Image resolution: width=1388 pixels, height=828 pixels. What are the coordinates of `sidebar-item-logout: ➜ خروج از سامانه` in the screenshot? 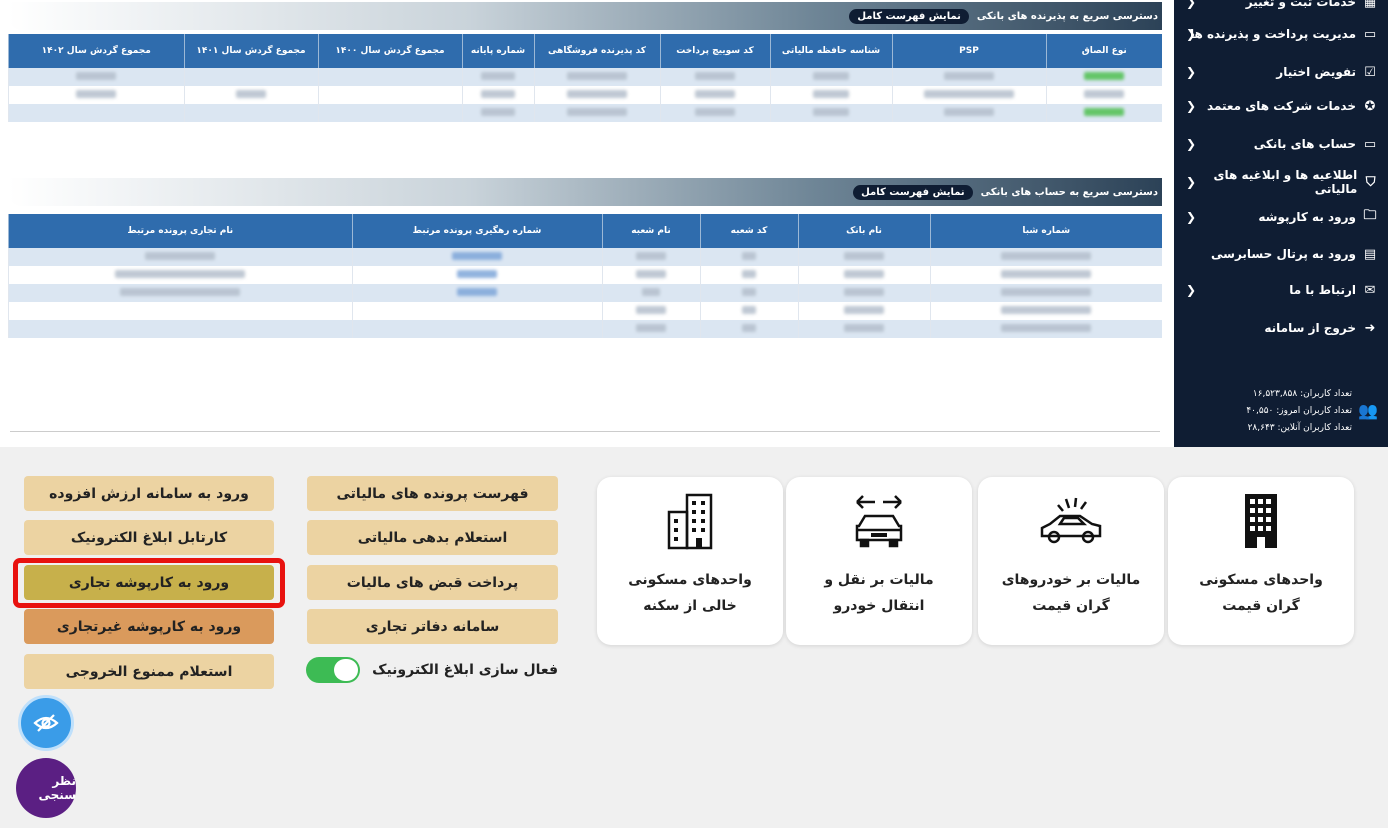 It's located at (1280, 328).